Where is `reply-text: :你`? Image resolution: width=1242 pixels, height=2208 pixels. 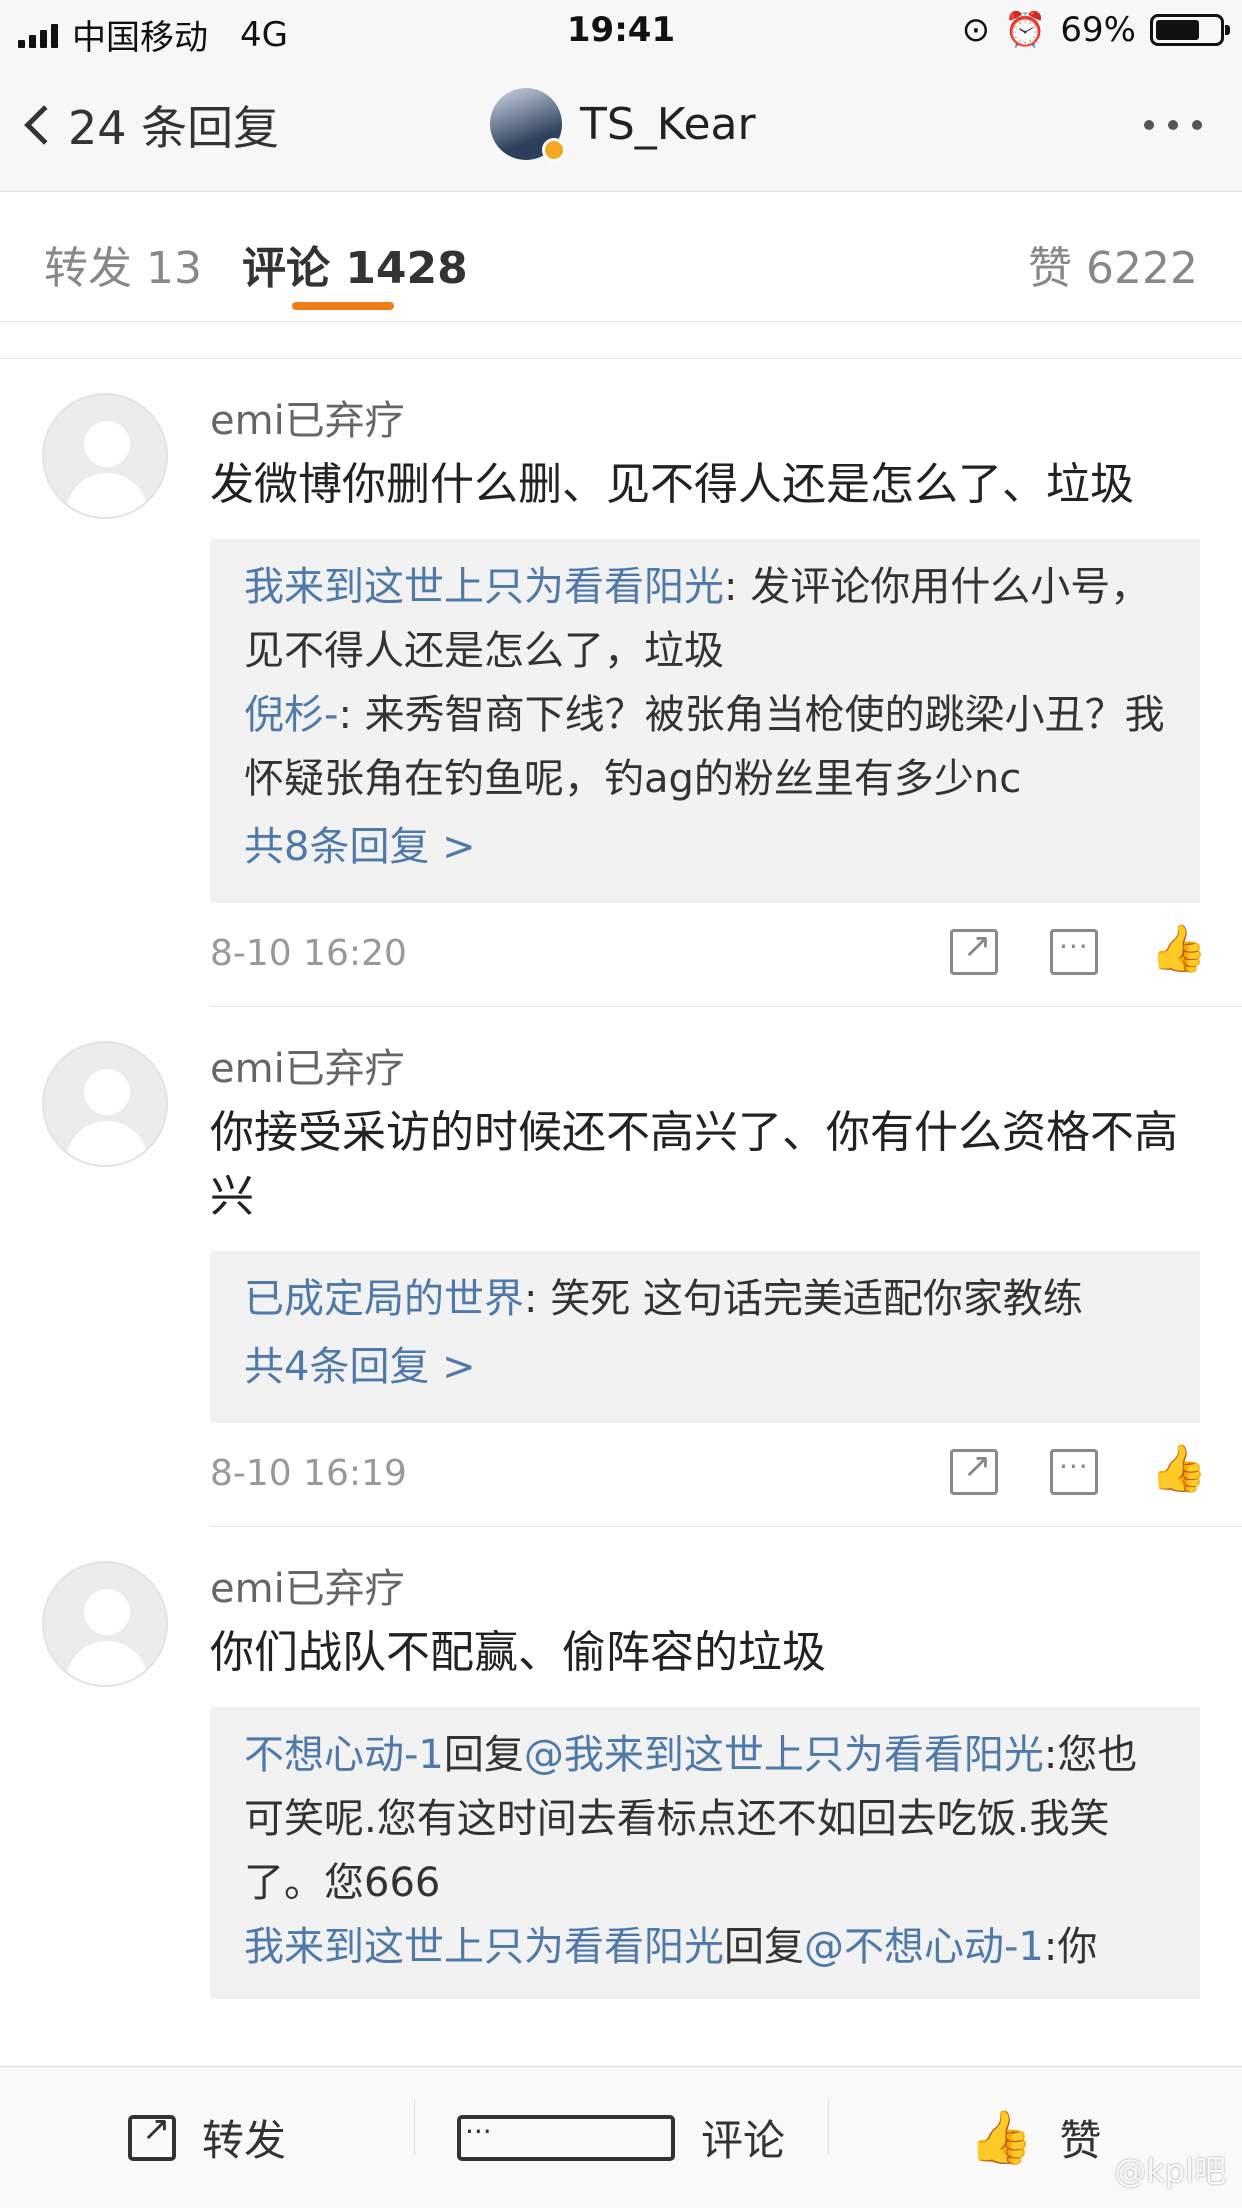 reply-text: :你 is located at coordinates (1070, 1947).